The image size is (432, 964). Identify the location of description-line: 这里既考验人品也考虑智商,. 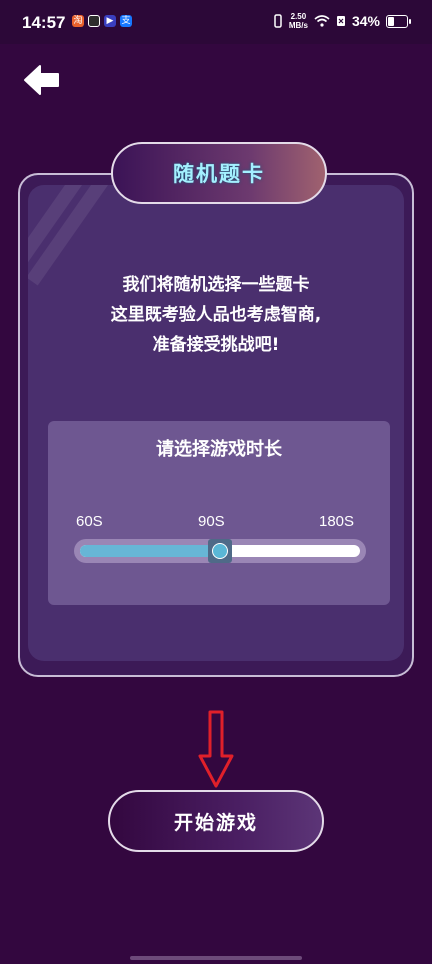
(216, 315).